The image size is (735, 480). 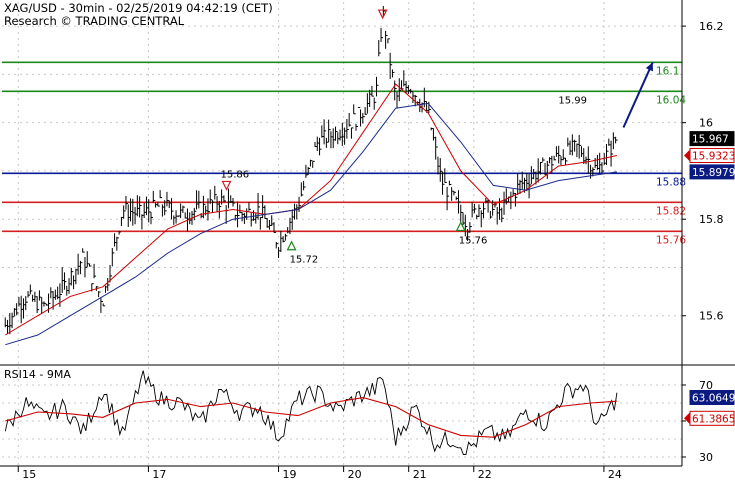 What do you see at coordinates (420, 474) in the screenshot?
I see `x-tick-label: 21` at bounding box center [420, 474].